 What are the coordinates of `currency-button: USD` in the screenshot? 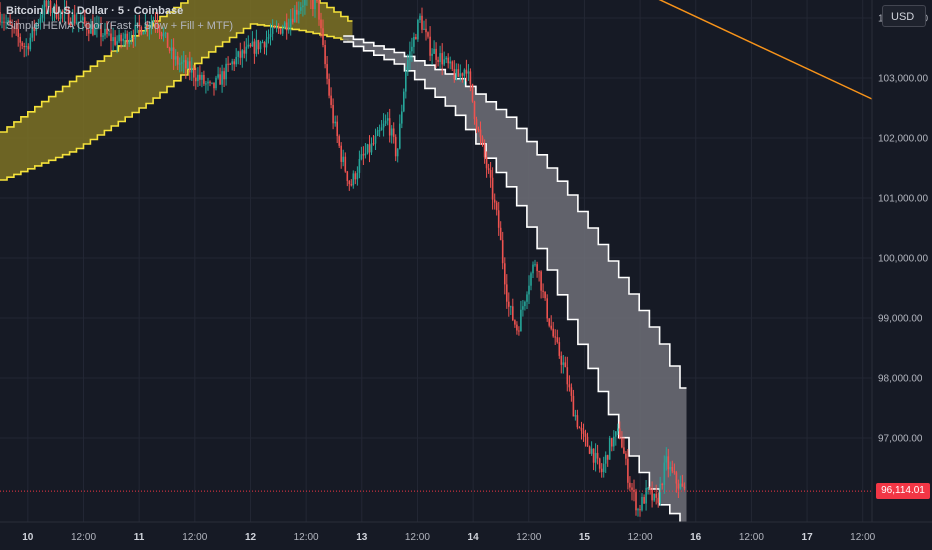 It's located at (904, 16).